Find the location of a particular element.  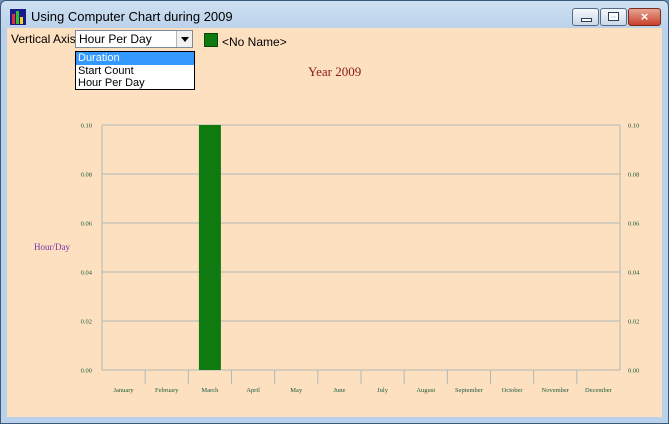

x-tick-label: November is located at coordinates (556, 390).